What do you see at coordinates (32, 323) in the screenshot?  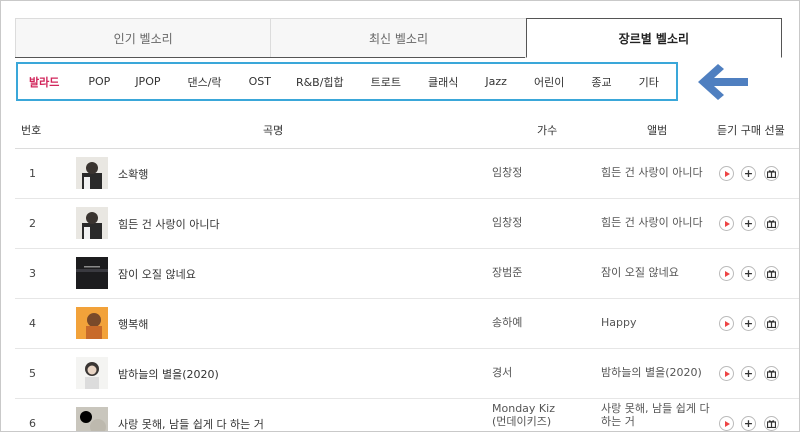 I see `row-num: 4` at bounding box center [32, 323].